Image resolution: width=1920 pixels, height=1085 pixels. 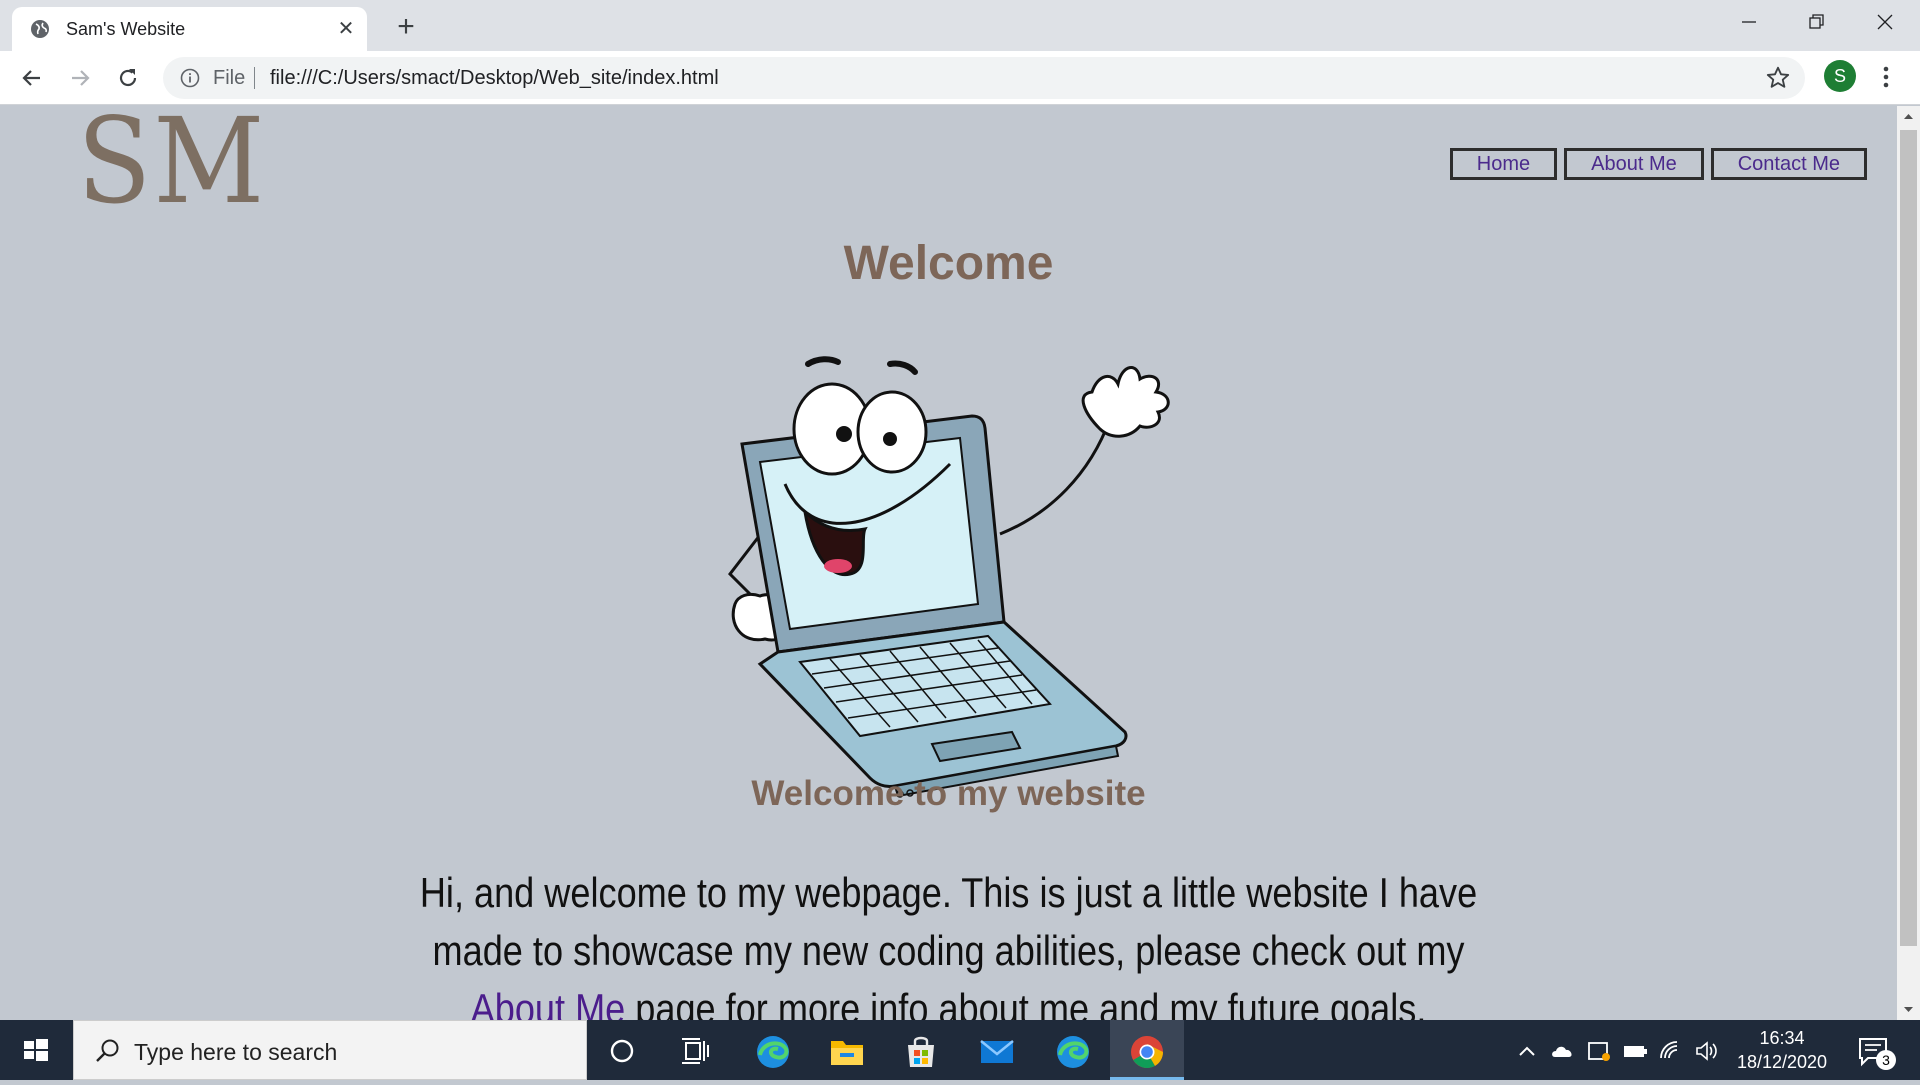 I want to click on edge-taskbar-button, so click(x=773, y=1050).